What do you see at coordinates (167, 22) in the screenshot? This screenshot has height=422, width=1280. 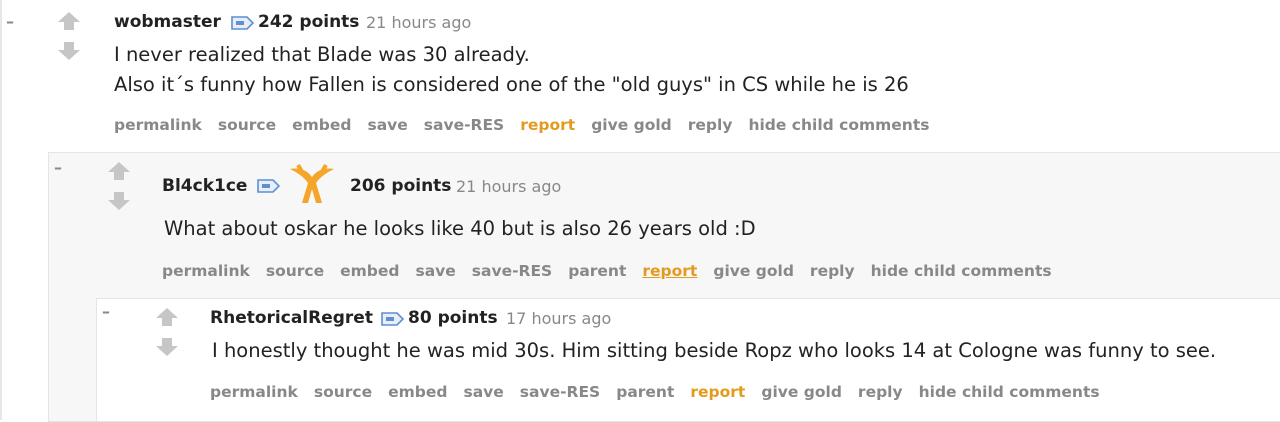 I see `author-link: wobmaster` at bounding box center [167, 22].